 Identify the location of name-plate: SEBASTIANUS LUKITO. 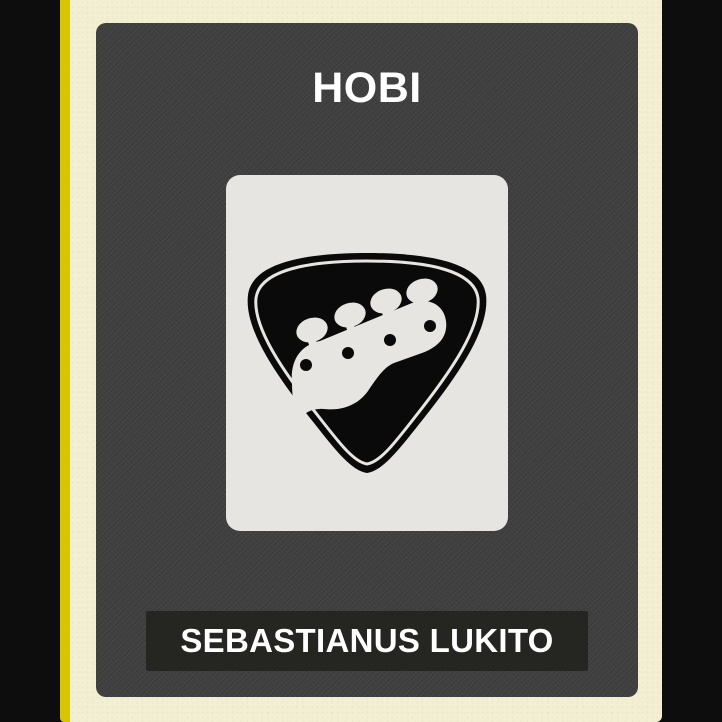
(367, 641).